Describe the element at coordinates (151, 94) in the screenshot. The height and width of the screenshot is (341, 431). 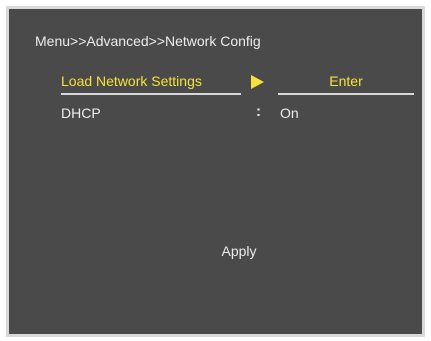
I see `selection-underline-left` at that location.